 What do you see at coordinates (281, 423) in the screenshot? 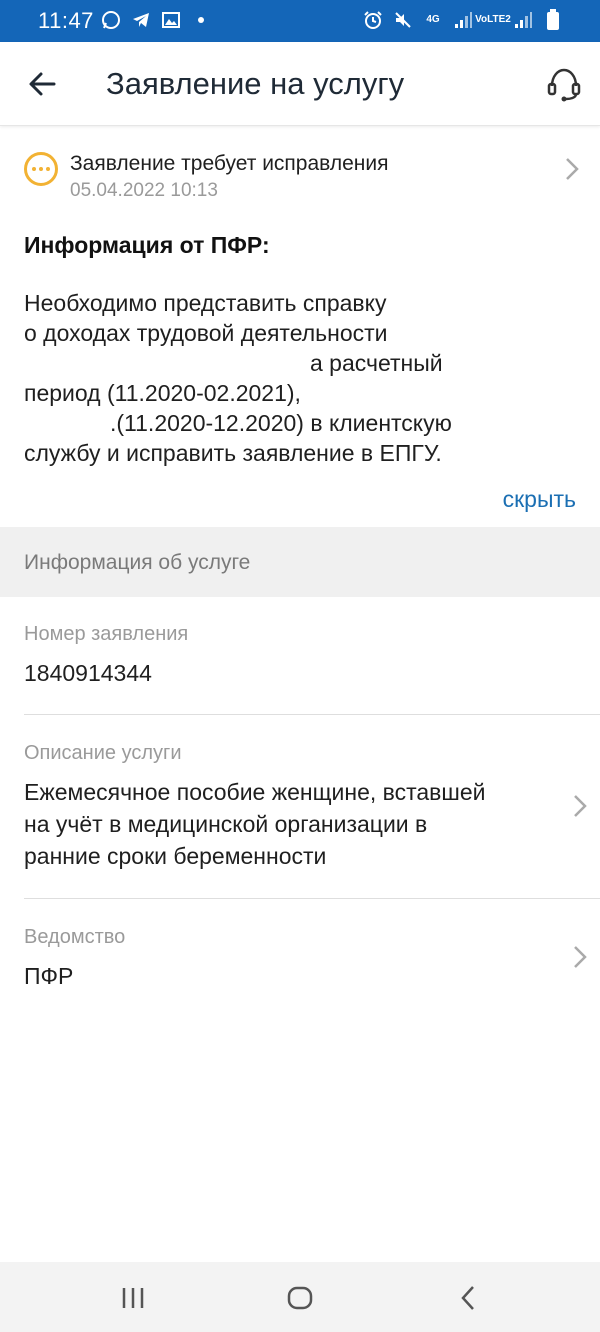
I see `info-line-text: .(11.2020-12.2020) в клиентскую` at bounding box center [281, 423].